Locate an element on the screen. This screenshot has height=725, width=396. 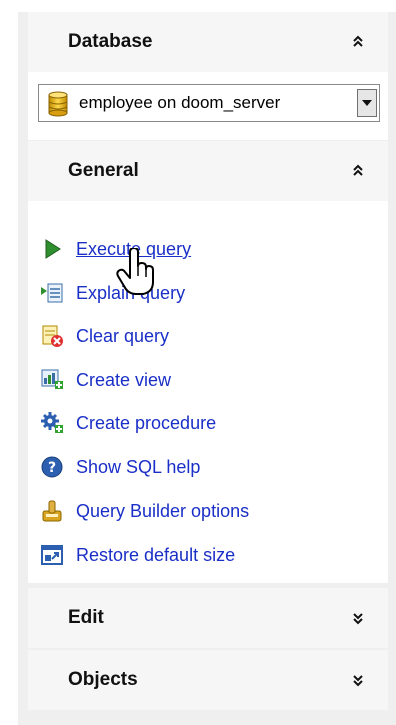
edit-section-header: Edit is located at coordinates (208, 618).